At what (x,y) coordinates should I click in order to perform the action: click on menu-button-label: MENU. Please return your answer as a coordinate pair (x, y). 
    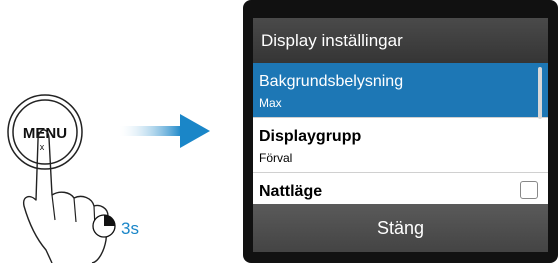
    Looking at the image, I should click on (45, 133).